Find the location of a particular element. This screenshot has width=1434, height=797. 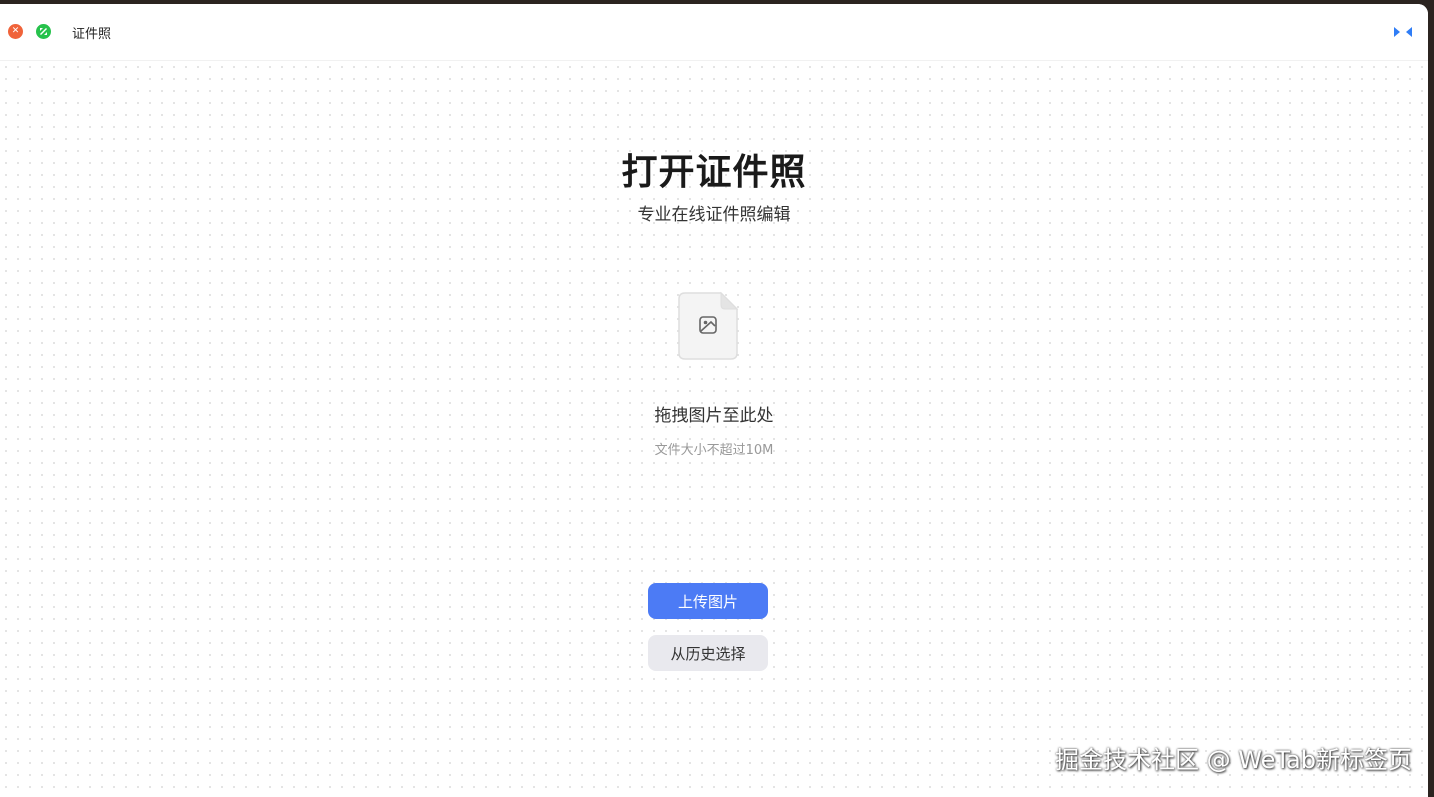

select-from-history-button: 从历史选择 is located at coordinates (708, 653).